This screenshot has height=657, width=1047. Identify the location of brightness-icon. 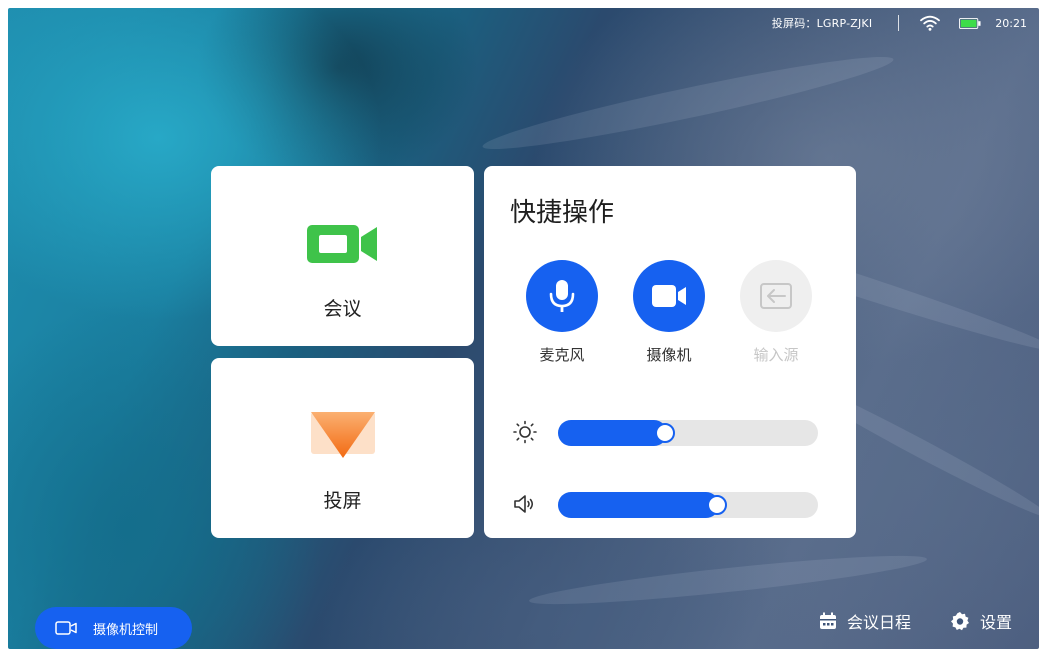
(525, 432).